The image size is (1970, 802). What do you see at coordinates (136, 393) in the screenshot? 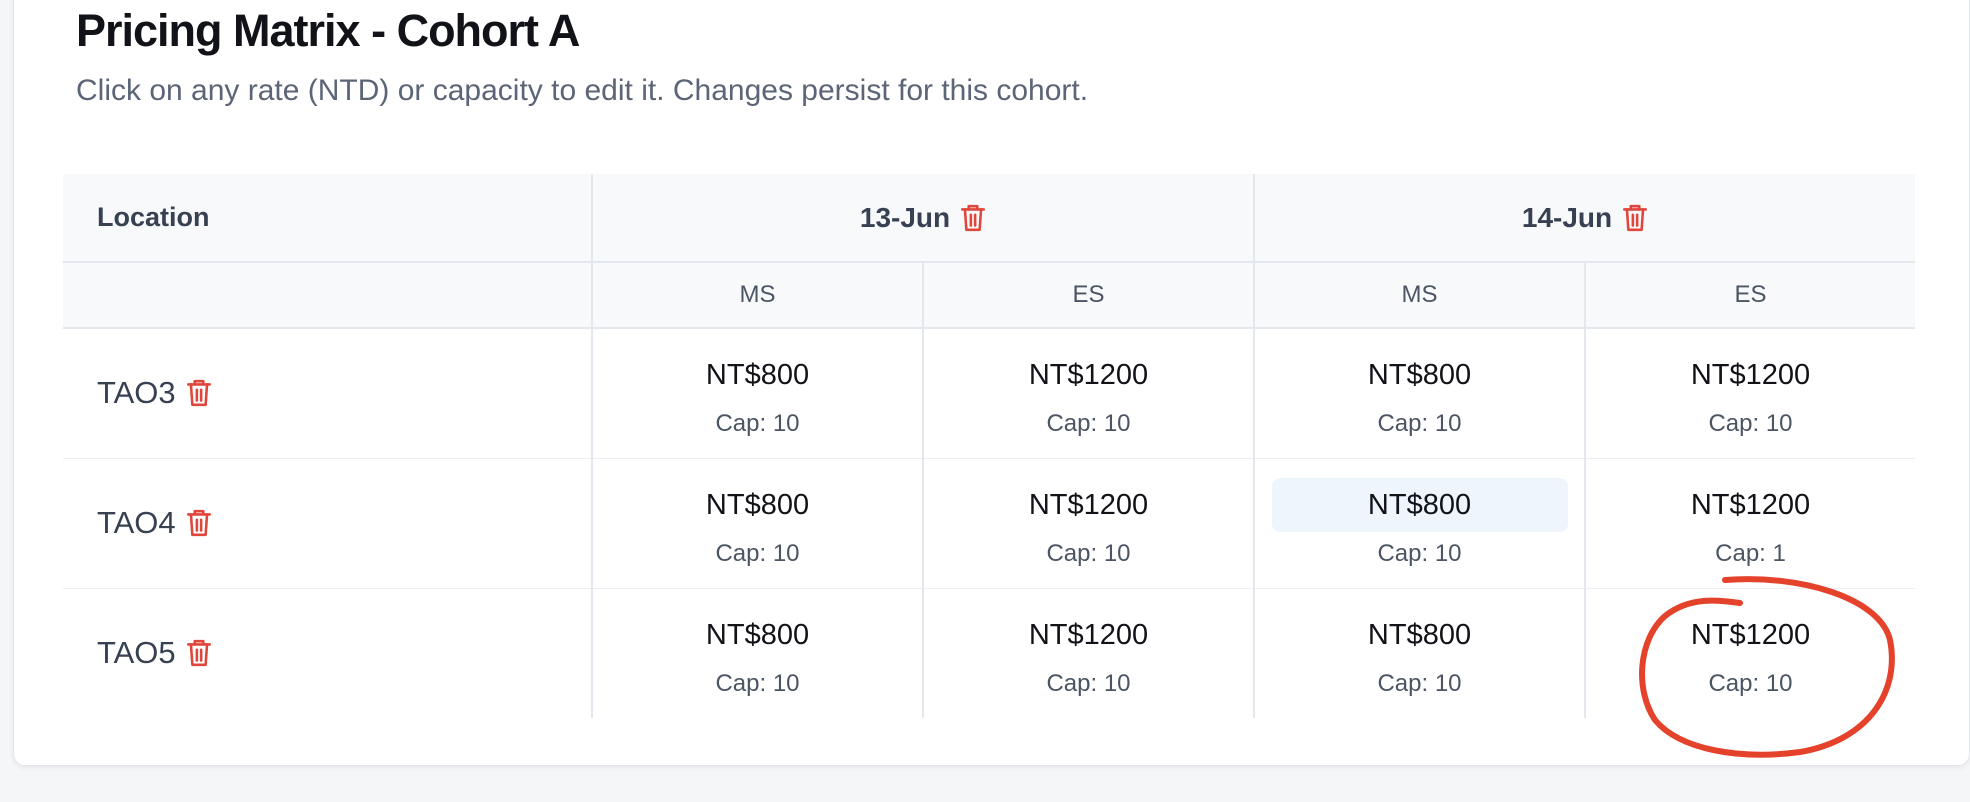
I see `location-name: TAO3` at bounding box center [136, 393].